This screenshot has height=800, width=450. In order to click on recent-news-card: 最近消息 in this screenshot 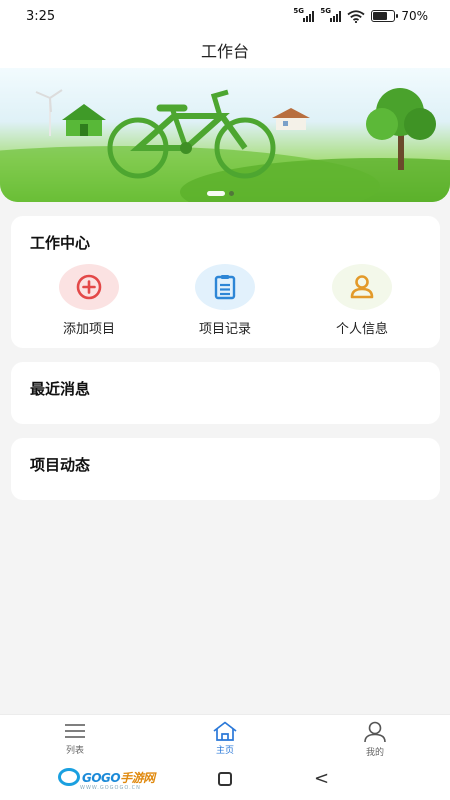, I will do `click(225, 393)`.